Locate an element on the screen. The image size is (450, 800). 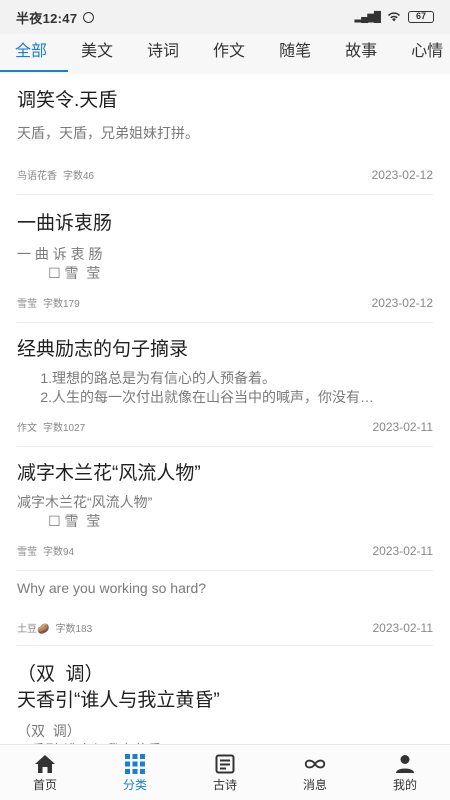
wifi-icon is located at coordinates (394, 17).